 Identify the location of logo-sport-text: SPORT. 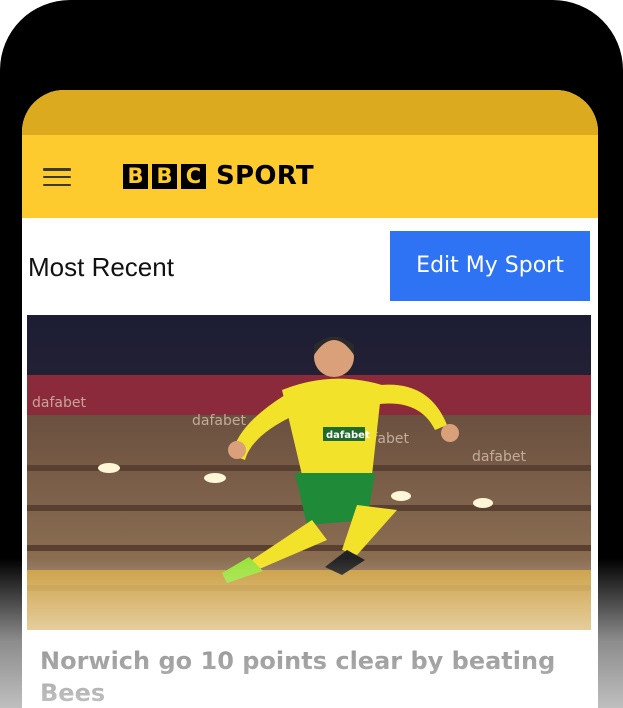
(265, 176).